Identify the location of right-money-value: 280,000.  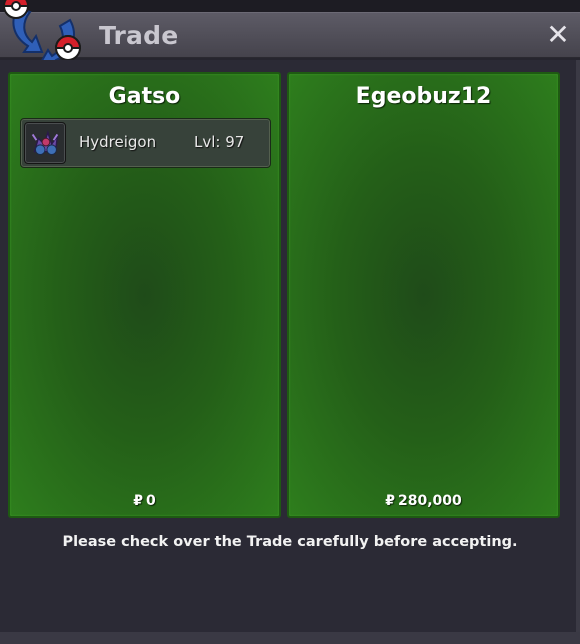
(429, 501).